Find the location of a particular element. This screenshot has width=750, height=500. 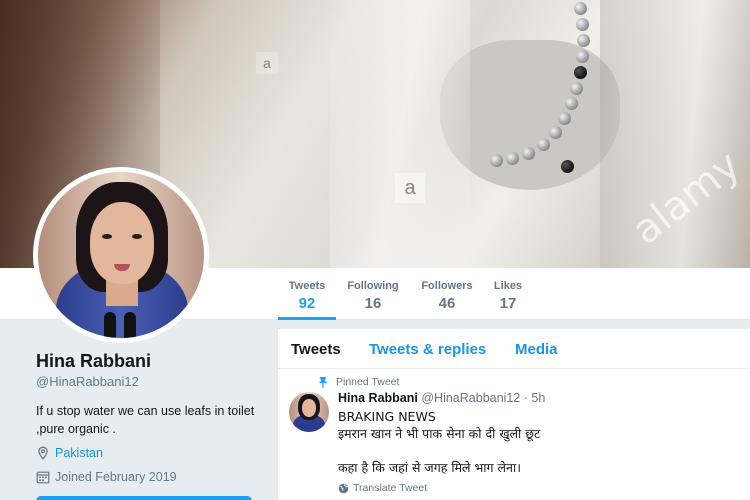

tweet-author-name: Hina Rabbani is located at coordinates (378, 398).